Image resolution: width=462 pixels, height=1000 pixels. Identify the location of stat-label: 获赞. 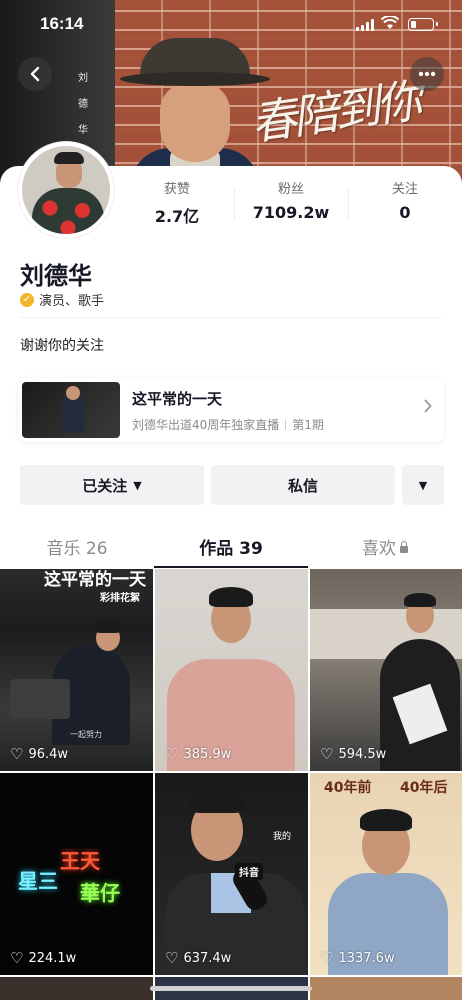
(176, 189).